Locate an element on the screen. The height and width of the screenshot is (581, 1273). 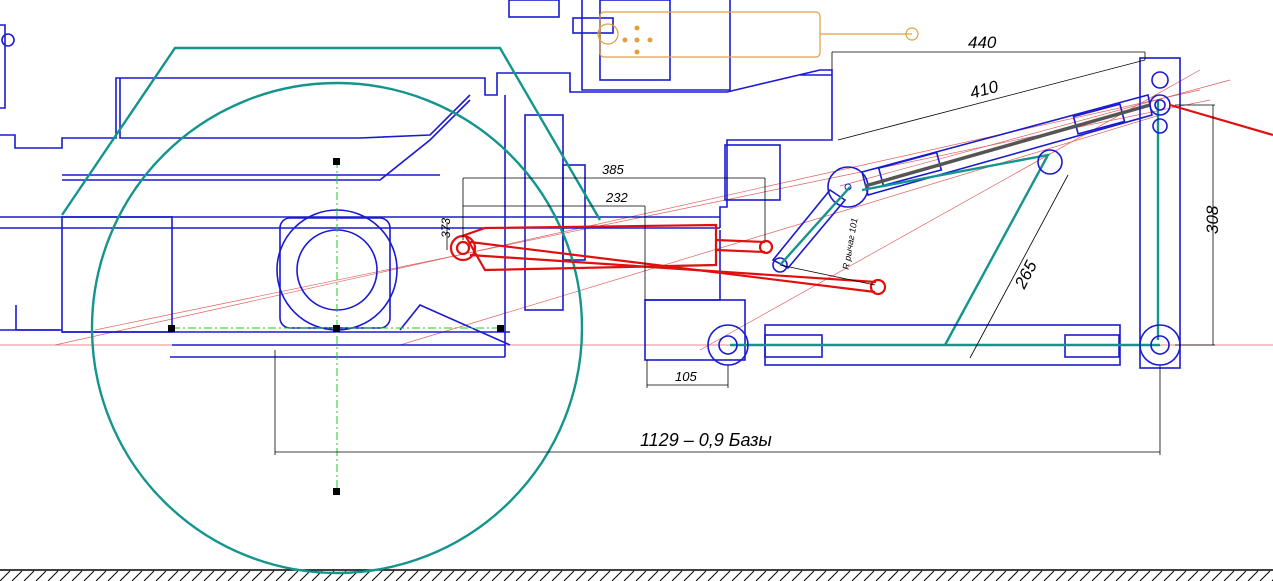
hydraulic-cylinder is located at coordinates (668, 259).